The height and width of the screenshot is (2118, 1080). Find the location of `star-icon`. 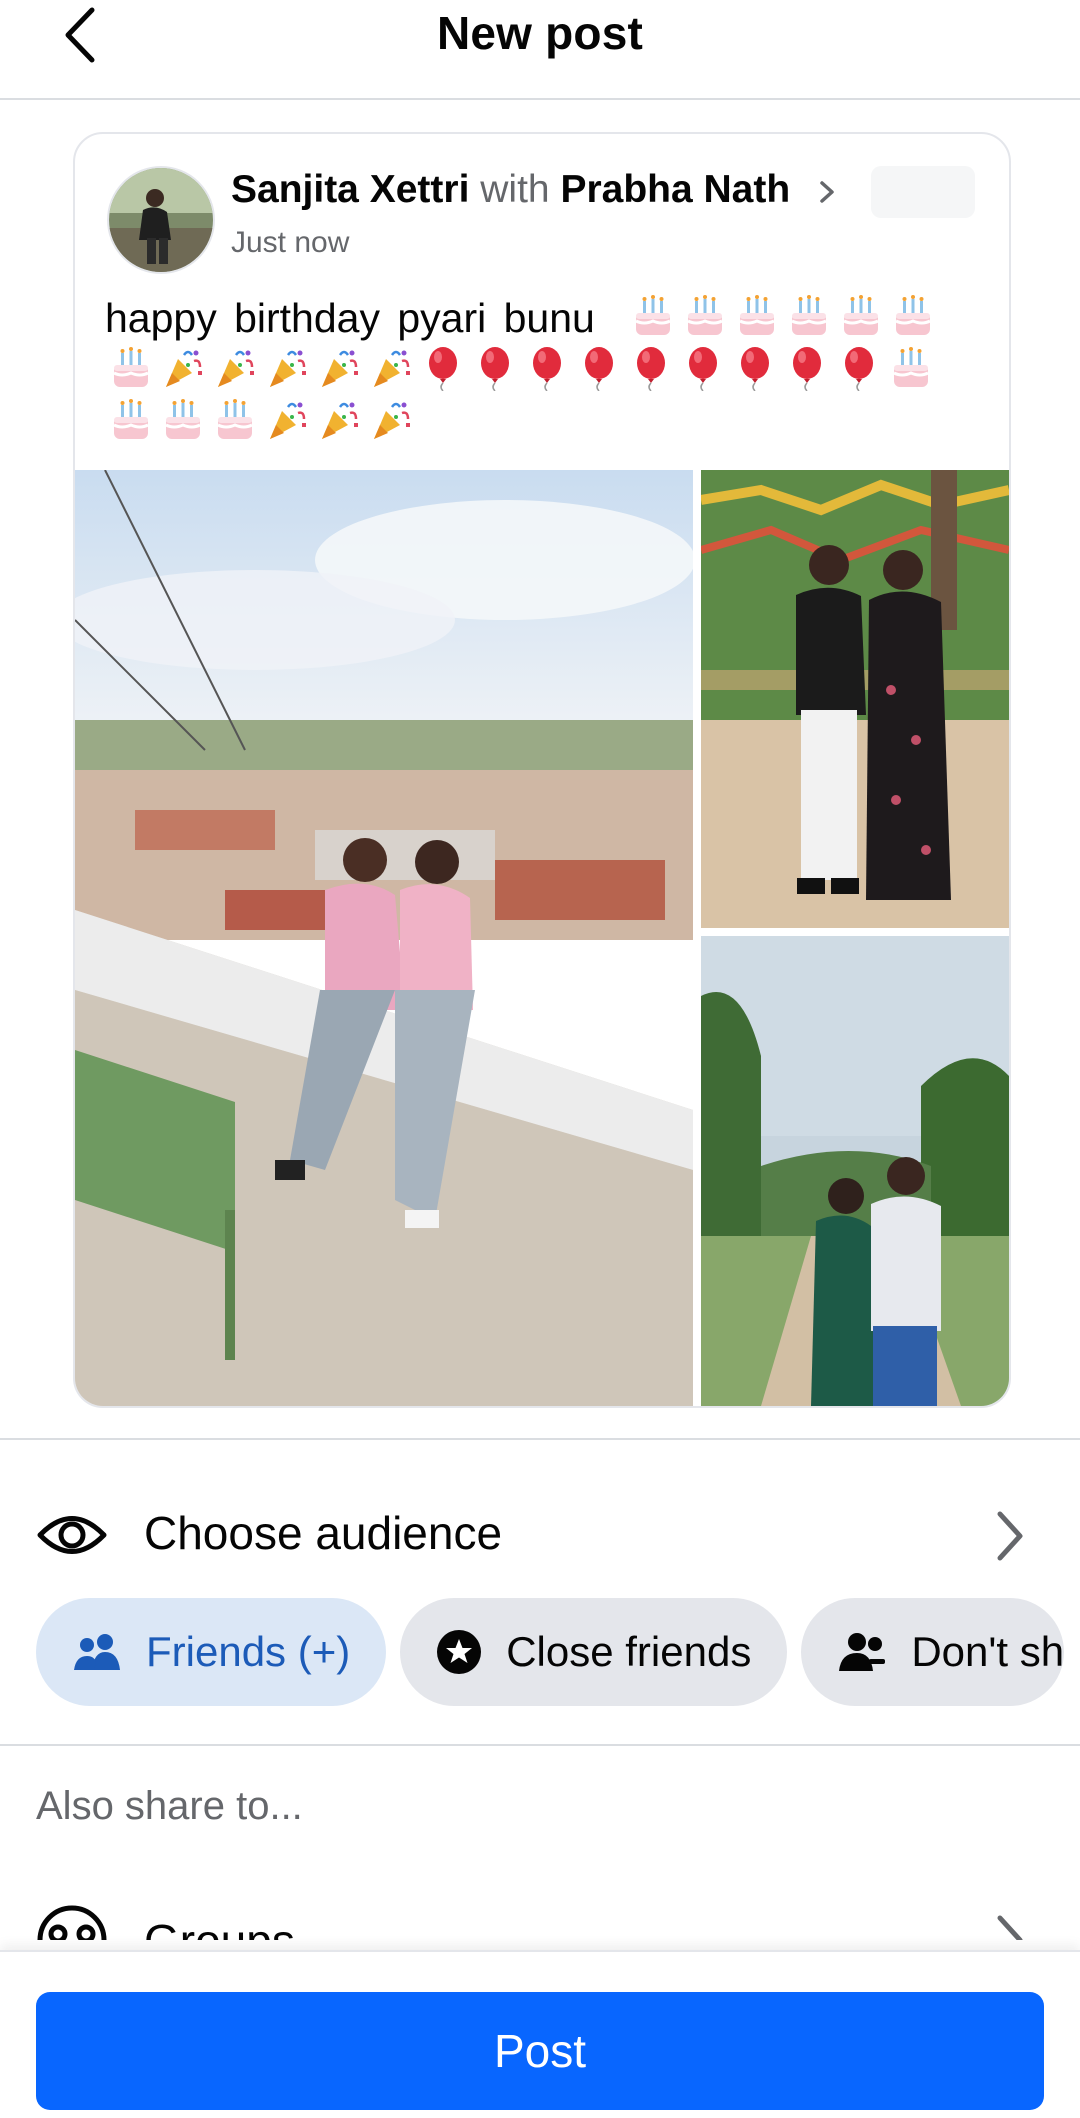

star-icon is located at coordinates (459, 1652).